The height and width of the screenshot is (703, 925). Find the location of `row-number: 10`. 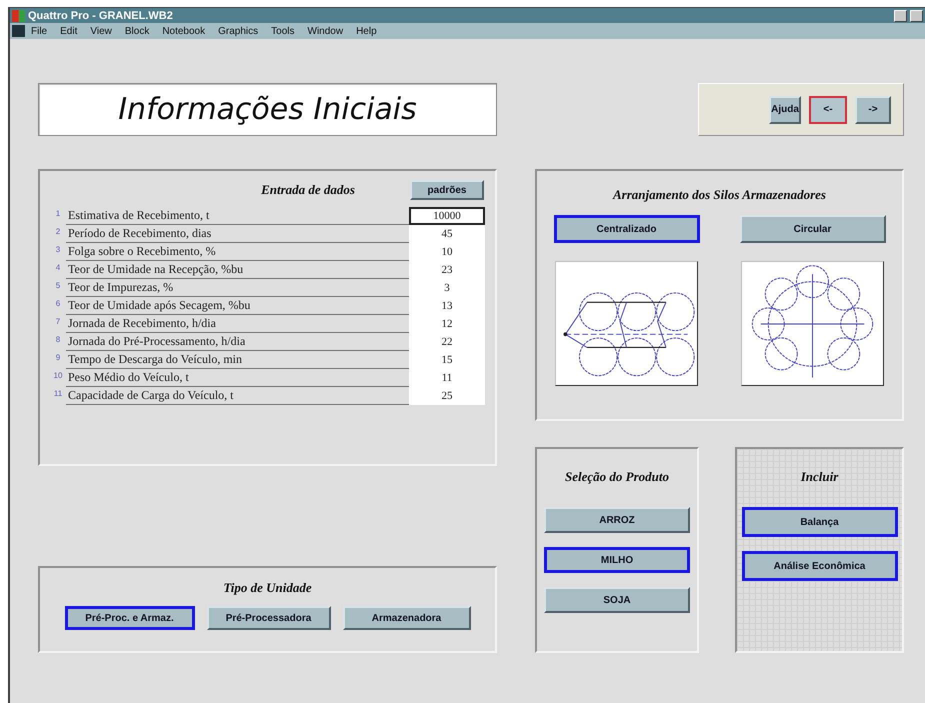

row-number: 10 is located at coordinates (58, 376).